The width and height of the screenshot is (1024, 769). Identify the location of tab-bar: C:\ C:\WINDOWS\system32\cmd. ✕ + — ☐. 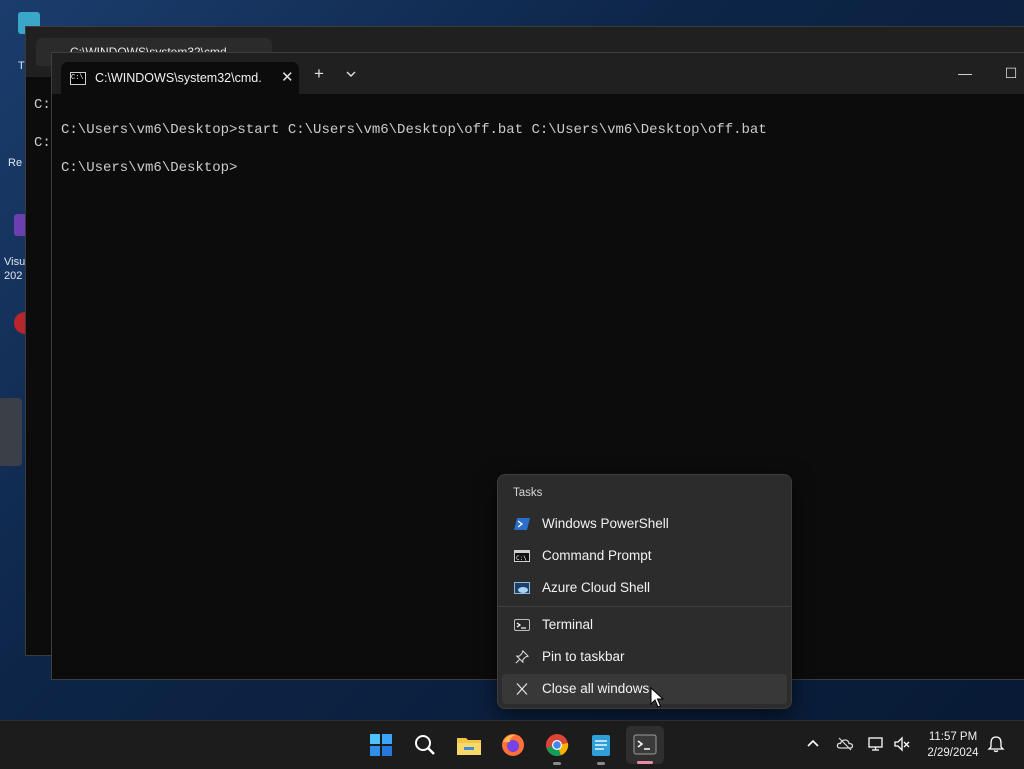
(538, 73).